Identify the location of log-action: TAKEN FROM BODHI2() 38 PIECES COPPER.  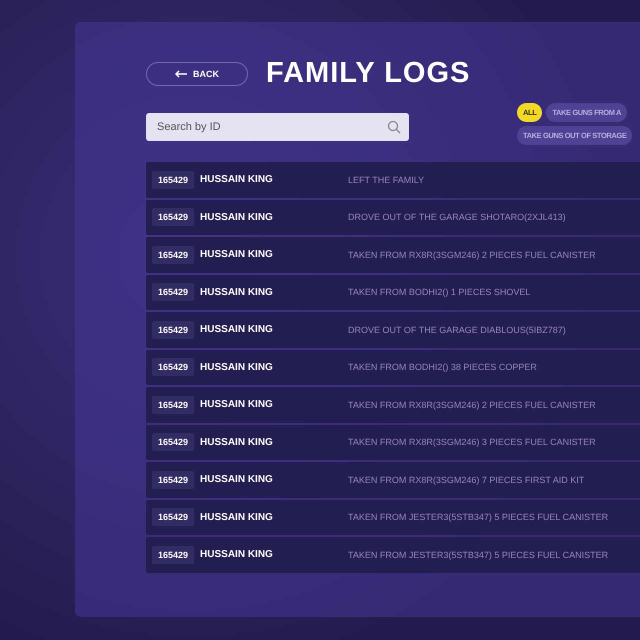
(442, 367).